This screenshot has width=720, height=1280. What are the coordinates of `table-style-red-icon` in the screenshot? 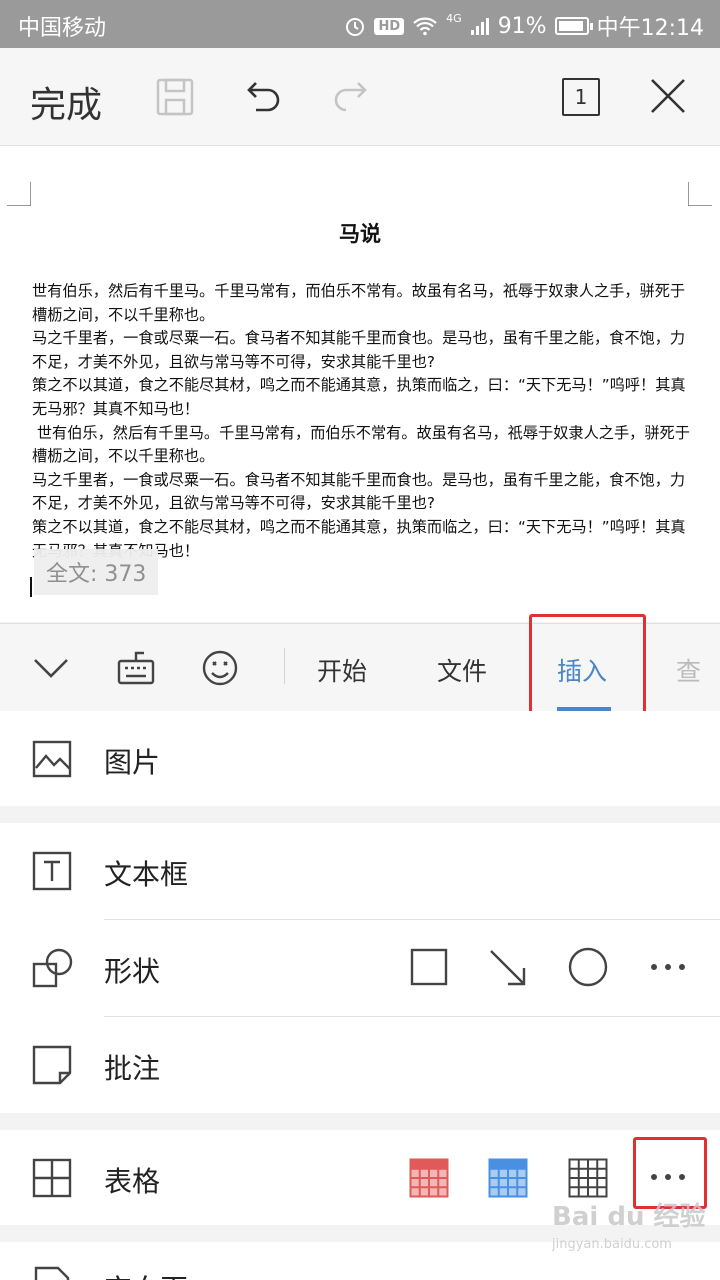 It's located at (429, 1178).